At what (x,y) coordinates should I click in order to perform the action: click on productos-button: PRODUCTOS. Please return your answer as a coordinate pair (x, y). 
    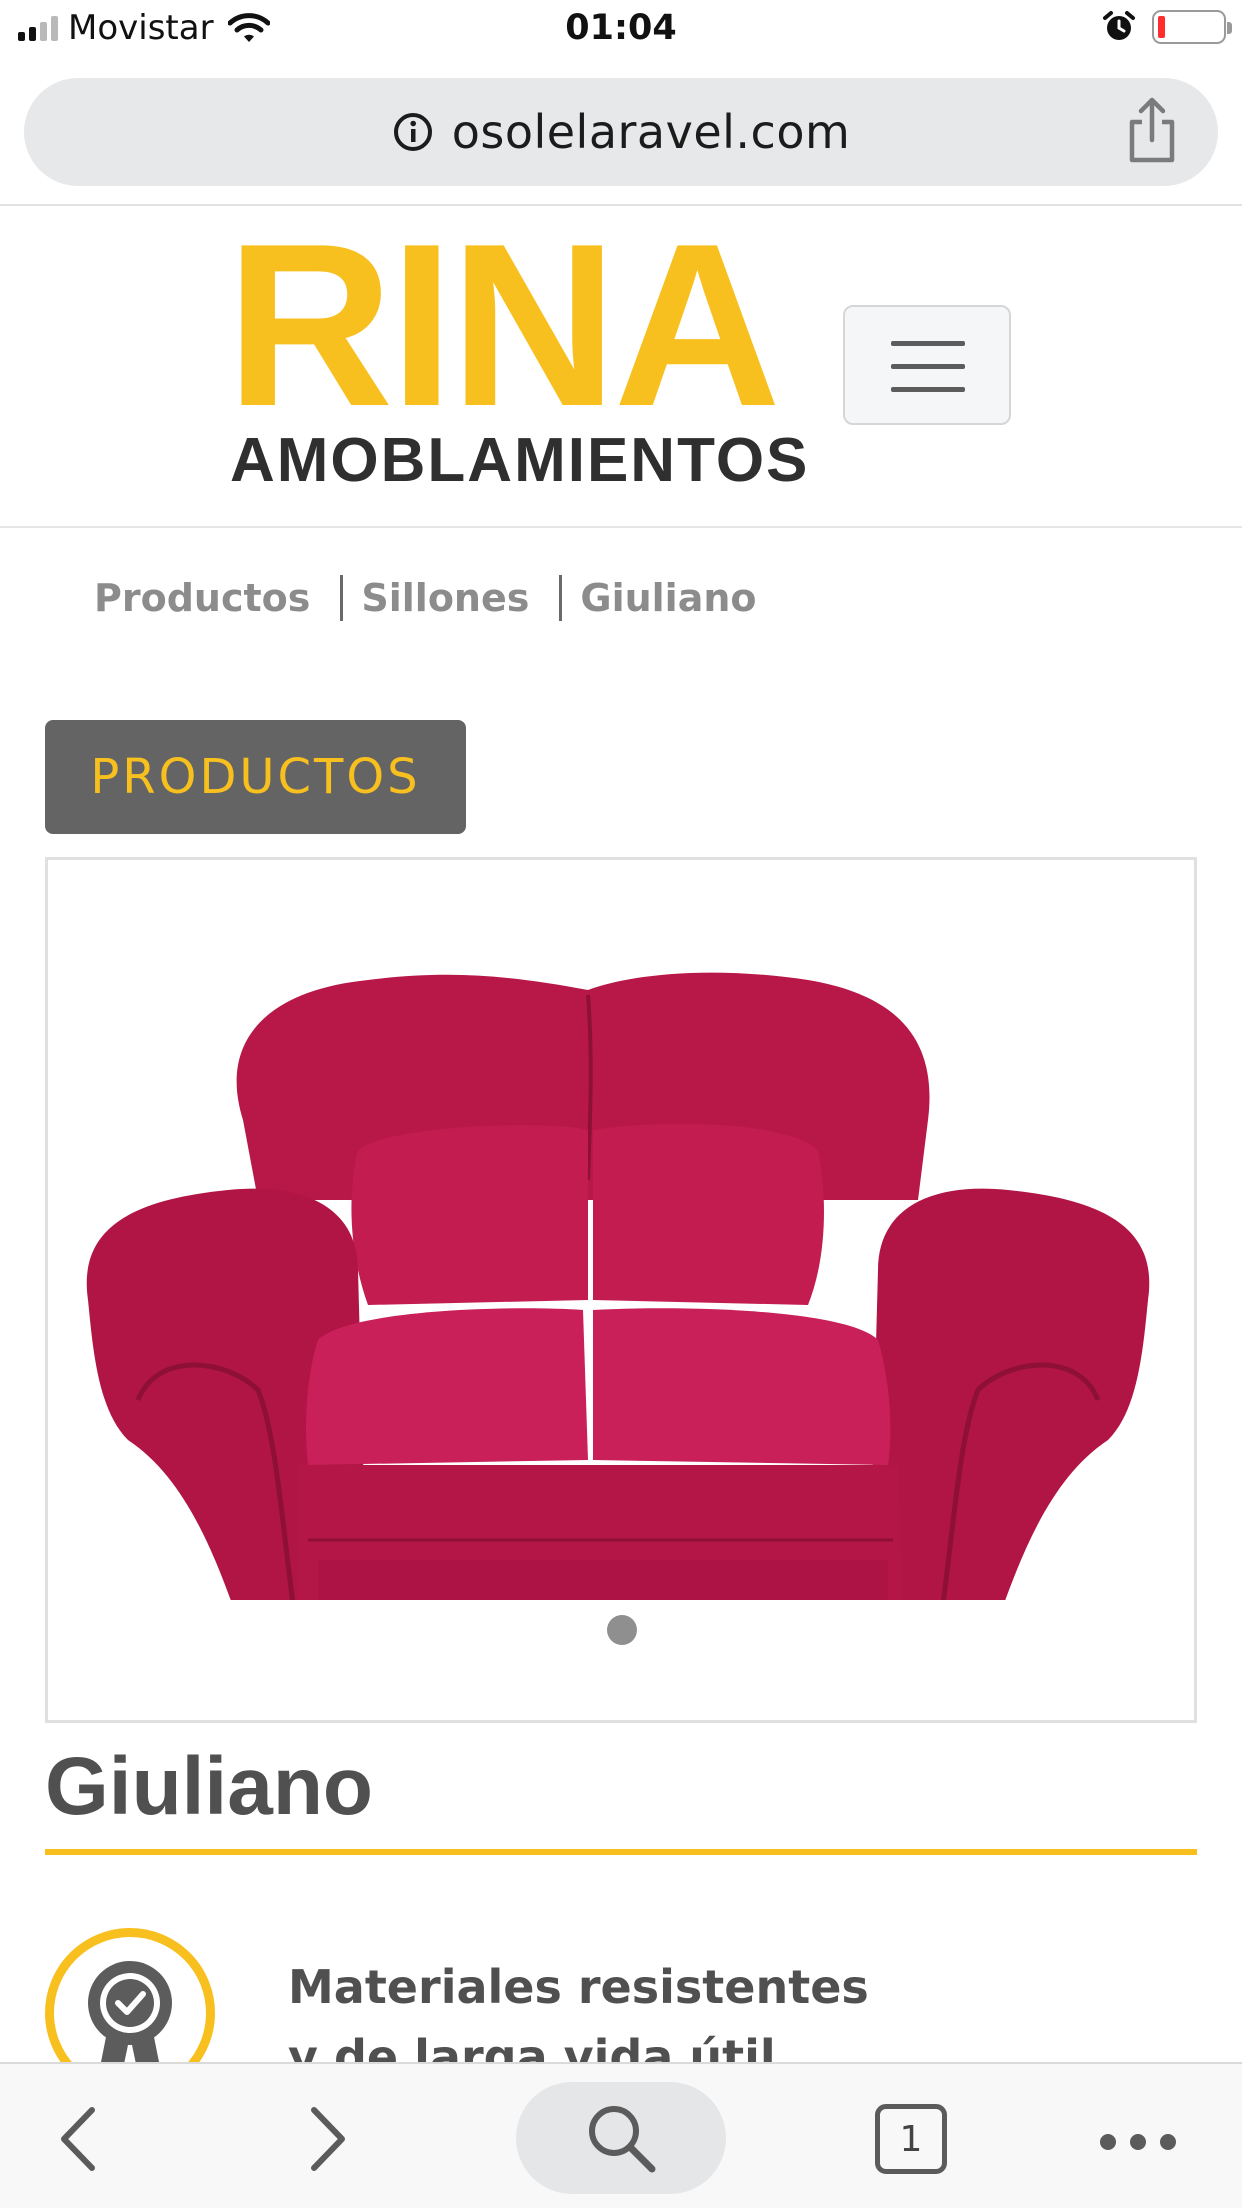
    Looking at the image, I should click on (255, 777).